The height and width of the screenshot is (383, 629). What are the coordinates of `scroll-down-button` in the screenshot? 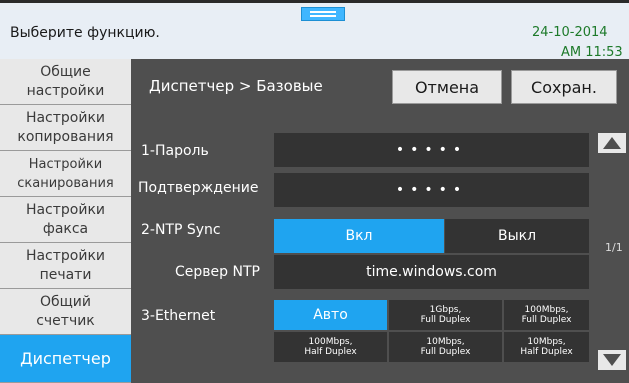 It's located at (612, 360).